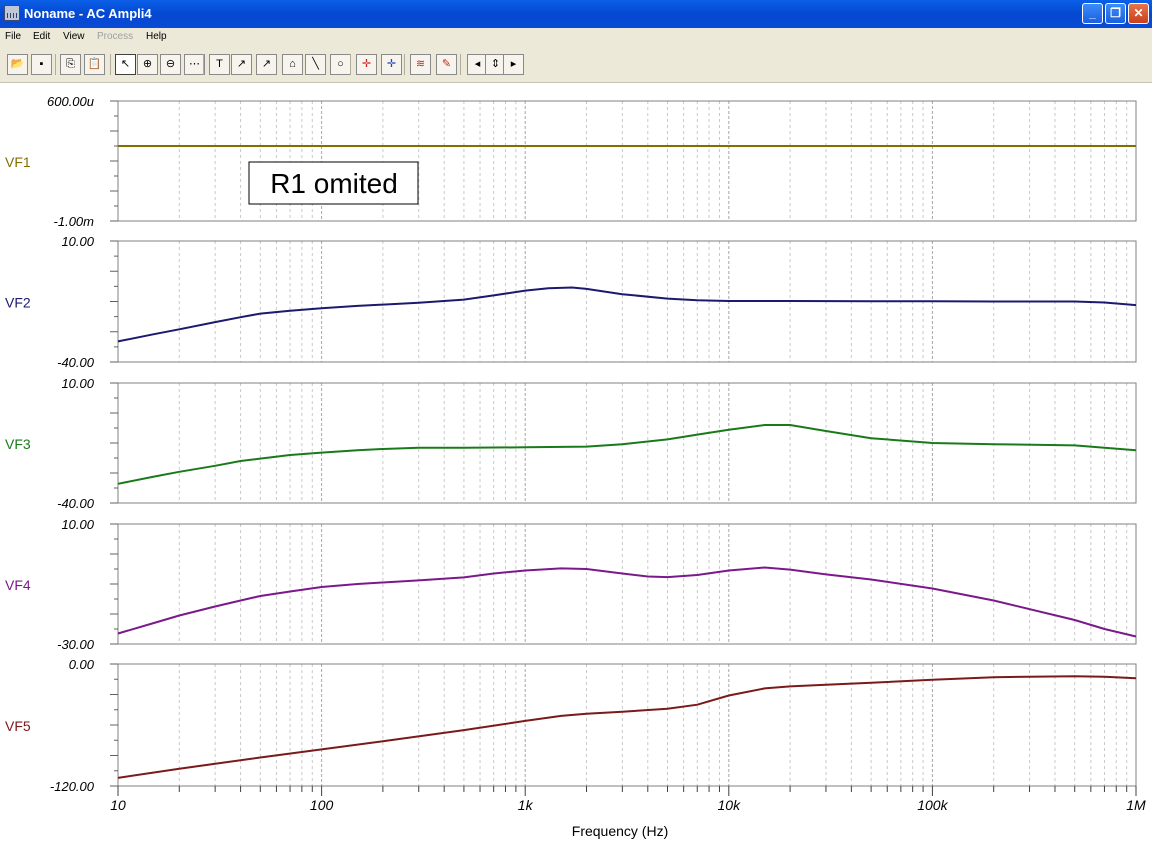  What do you see at coordinates (576, 37) in the screenshot?
I see `menu-bar: File Edit View Process Help` at bounding box center [576, 37].